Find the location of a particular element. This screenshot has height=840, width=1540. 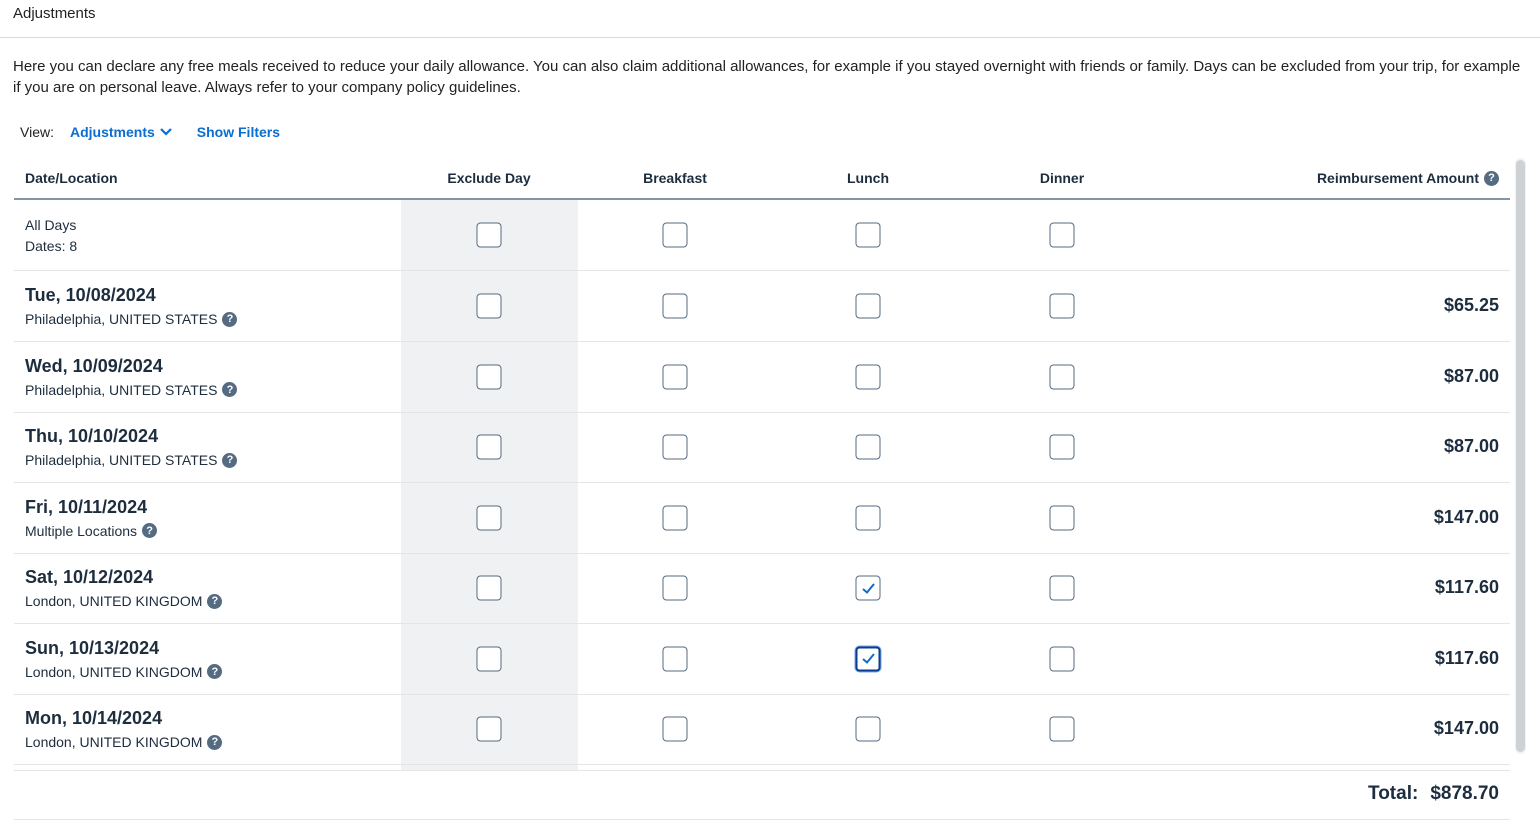

all-days-dinner-checkbox is located at coordinates (1062, 235).